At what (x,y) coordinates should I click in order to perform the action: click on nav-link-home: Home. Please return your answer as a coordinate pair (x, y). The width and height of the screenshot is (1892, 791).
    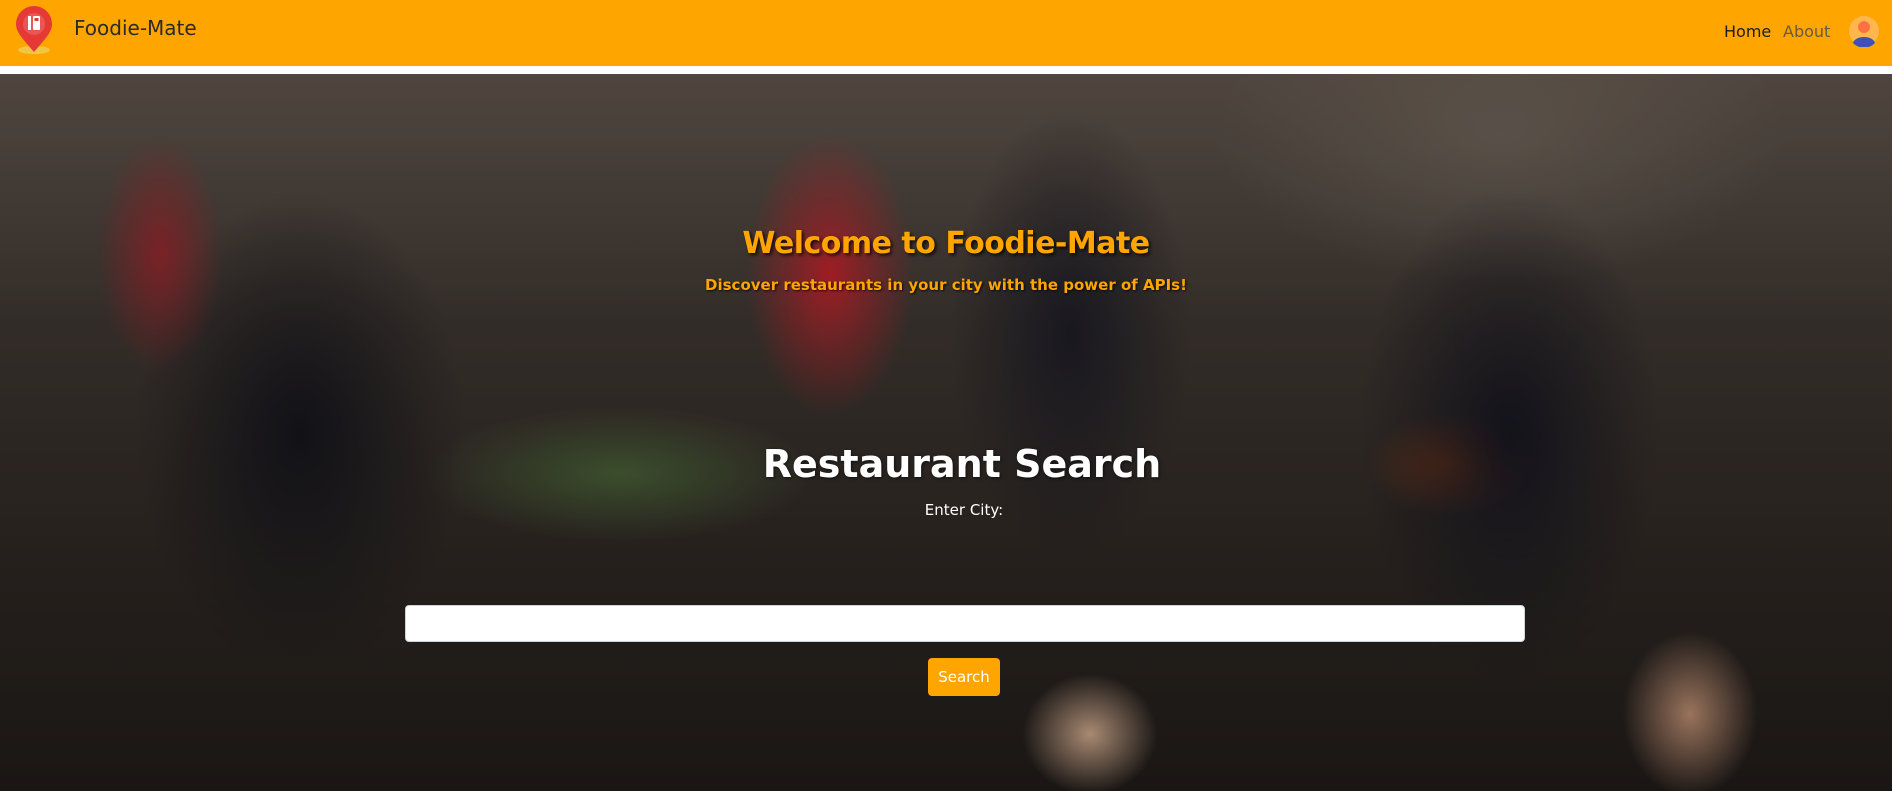
    Looking at the image, I should click on (1747, 31).